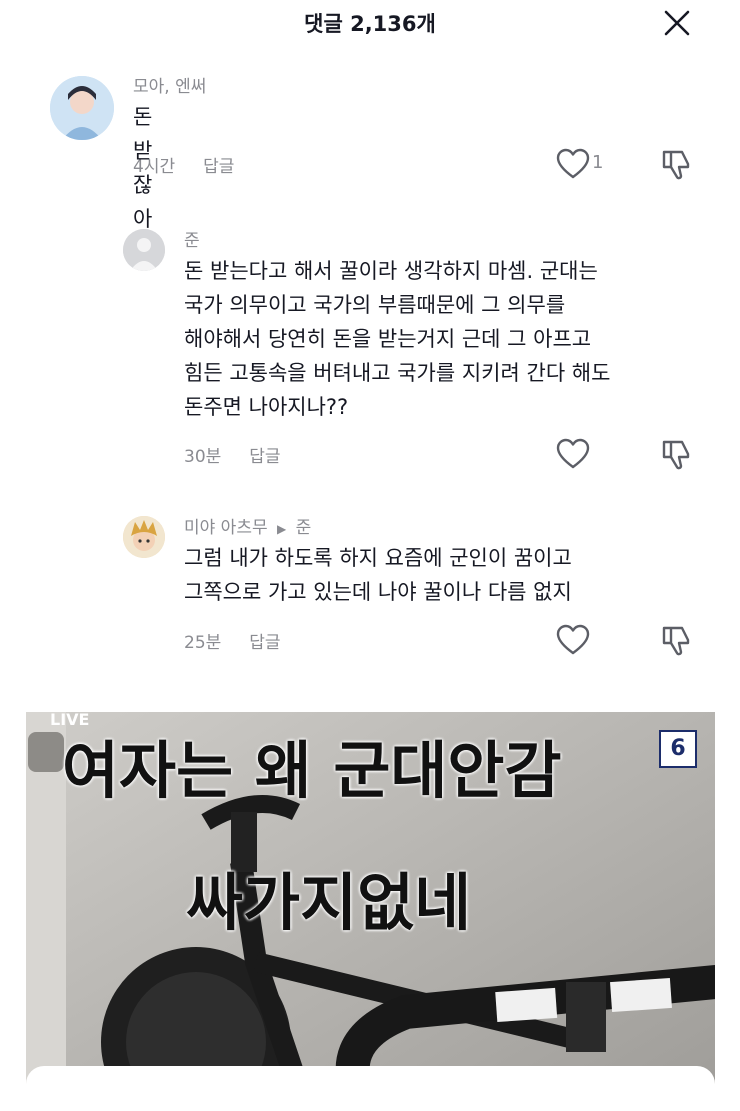 The image size is (740, 1111). Describe the element at coordinates (397, 373) in the screenshot. I see `comment-text-line: 힘든 고통속을 버텨내고 국가를 지키려 간다 해도` at that location.